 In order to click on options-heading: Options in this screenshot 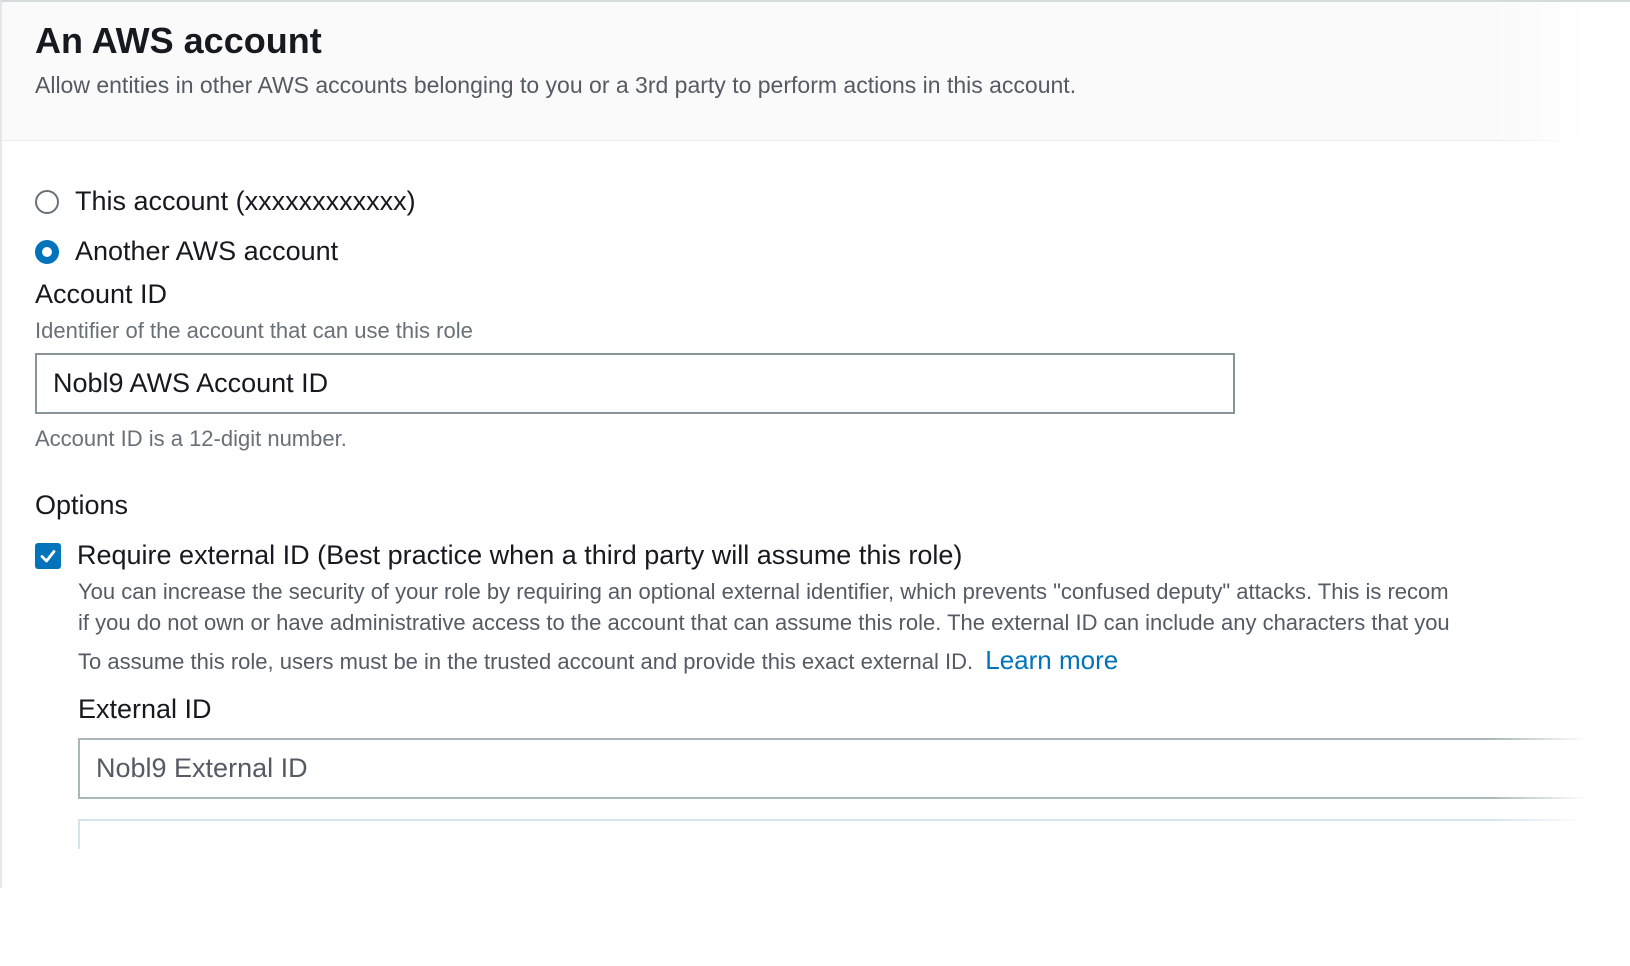, I will do `click(82, 505)`.